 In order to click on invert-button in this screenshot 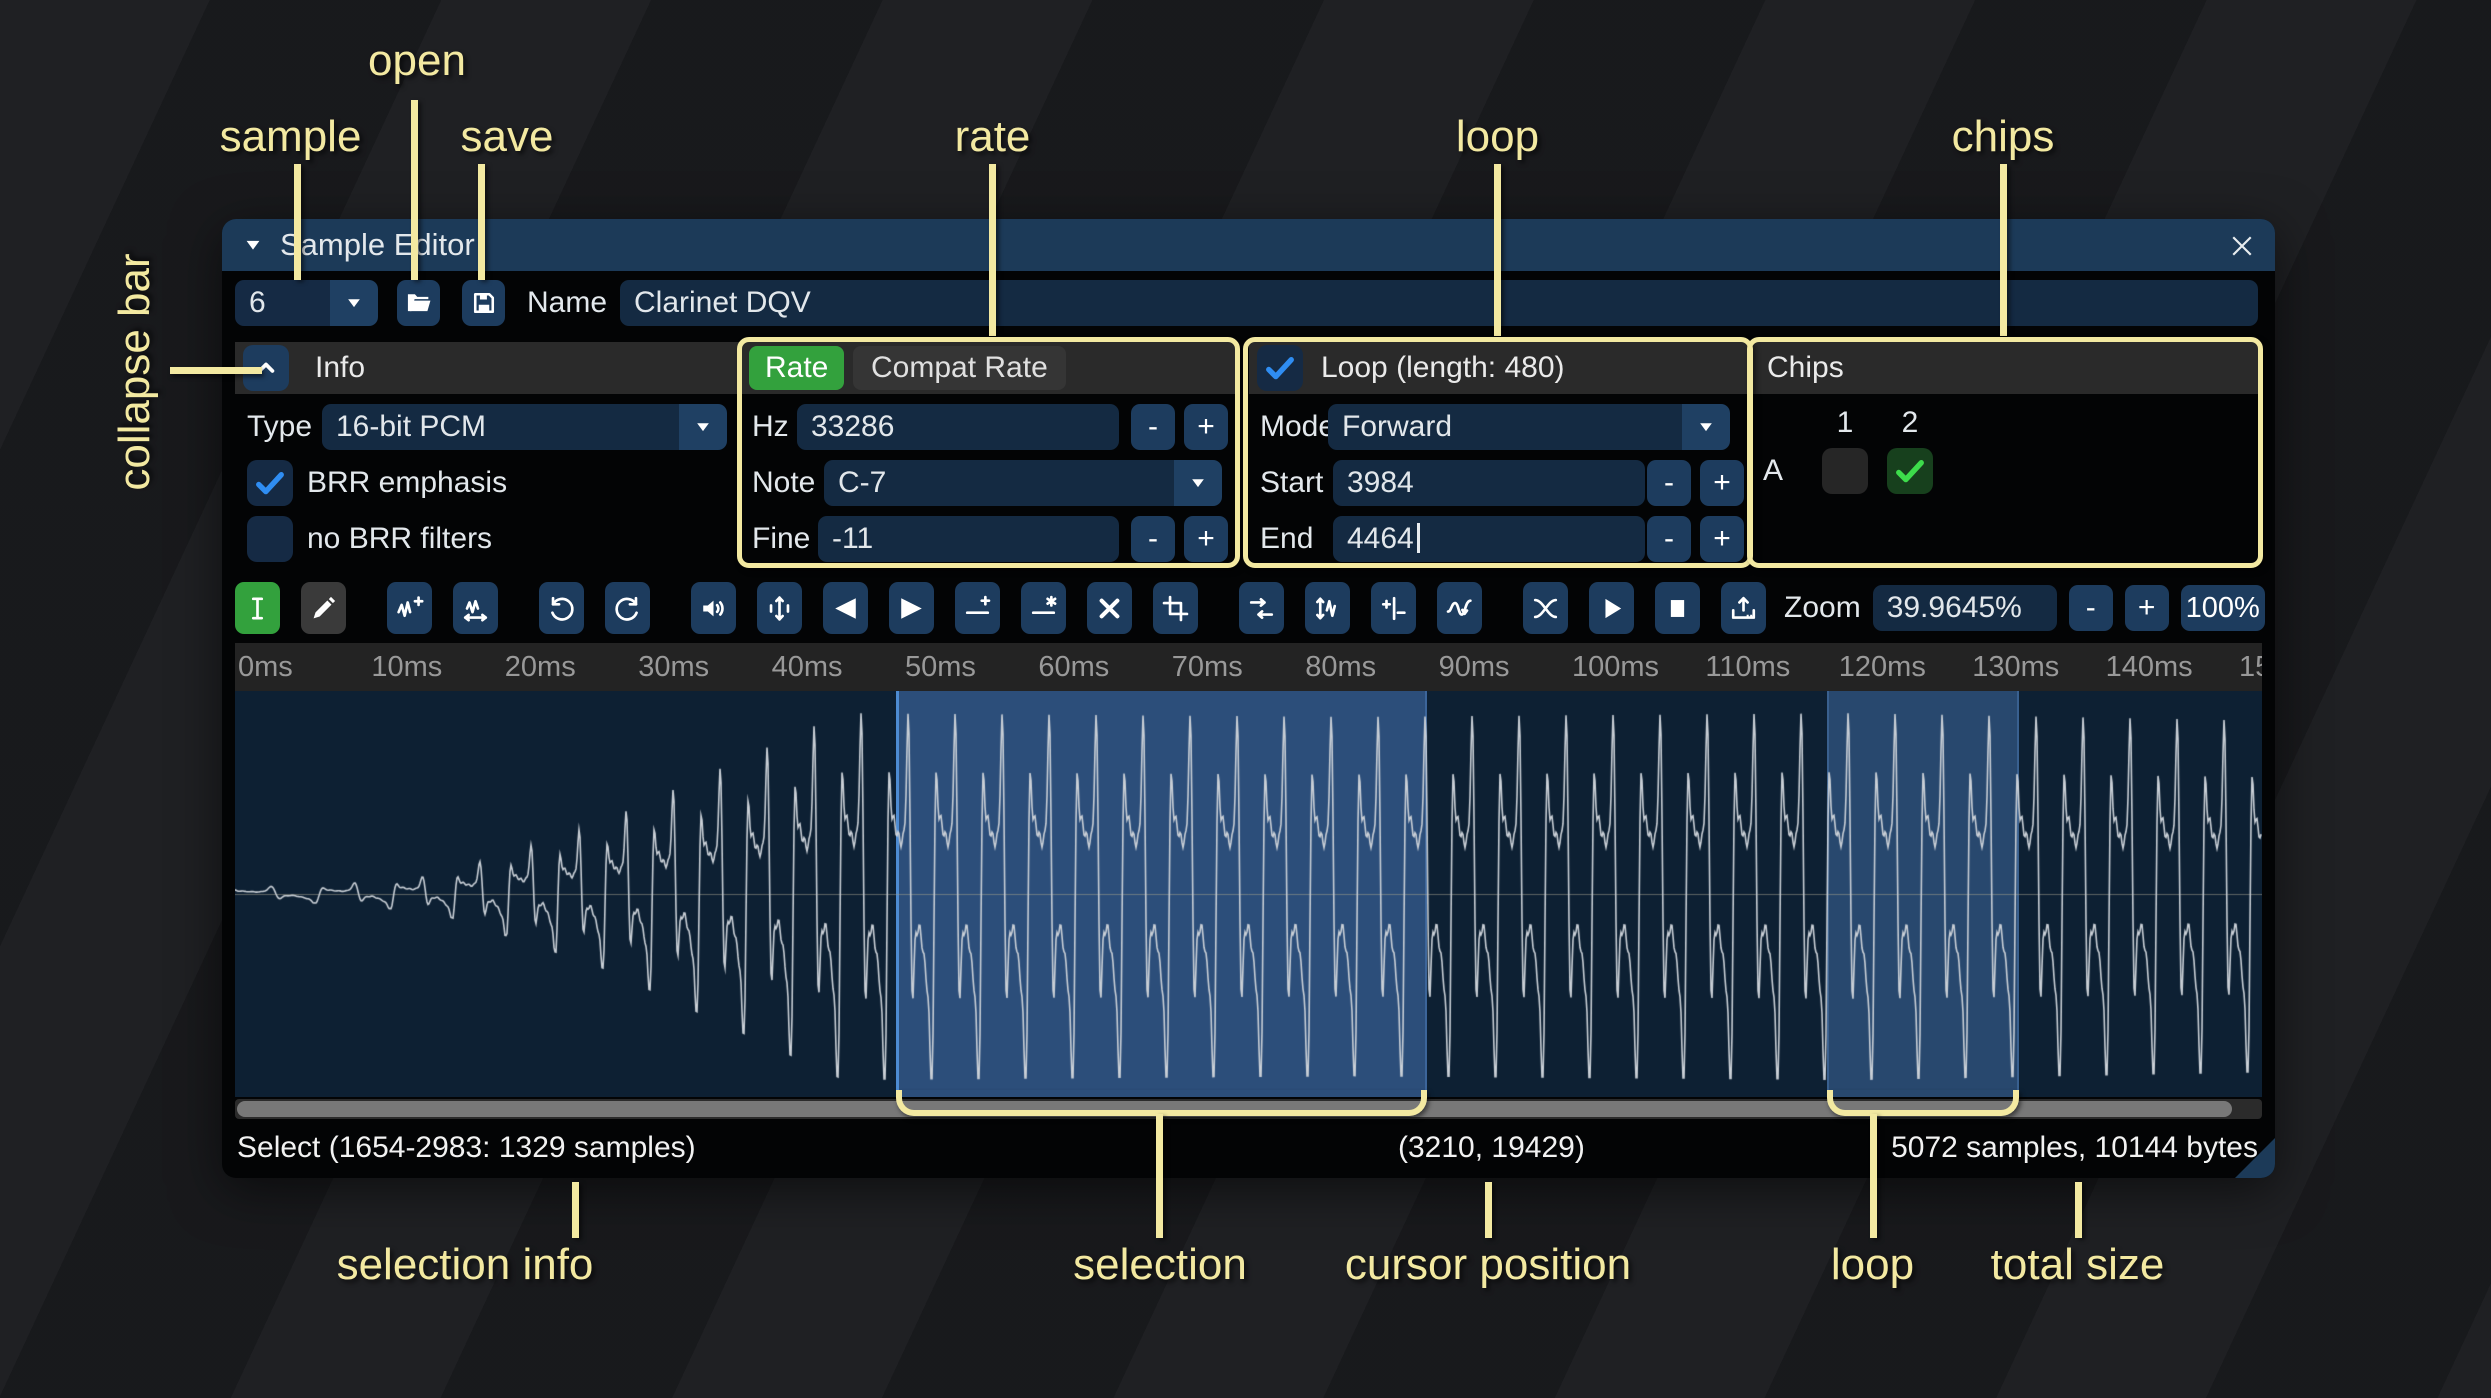, I will do `click(1327, 608)`.